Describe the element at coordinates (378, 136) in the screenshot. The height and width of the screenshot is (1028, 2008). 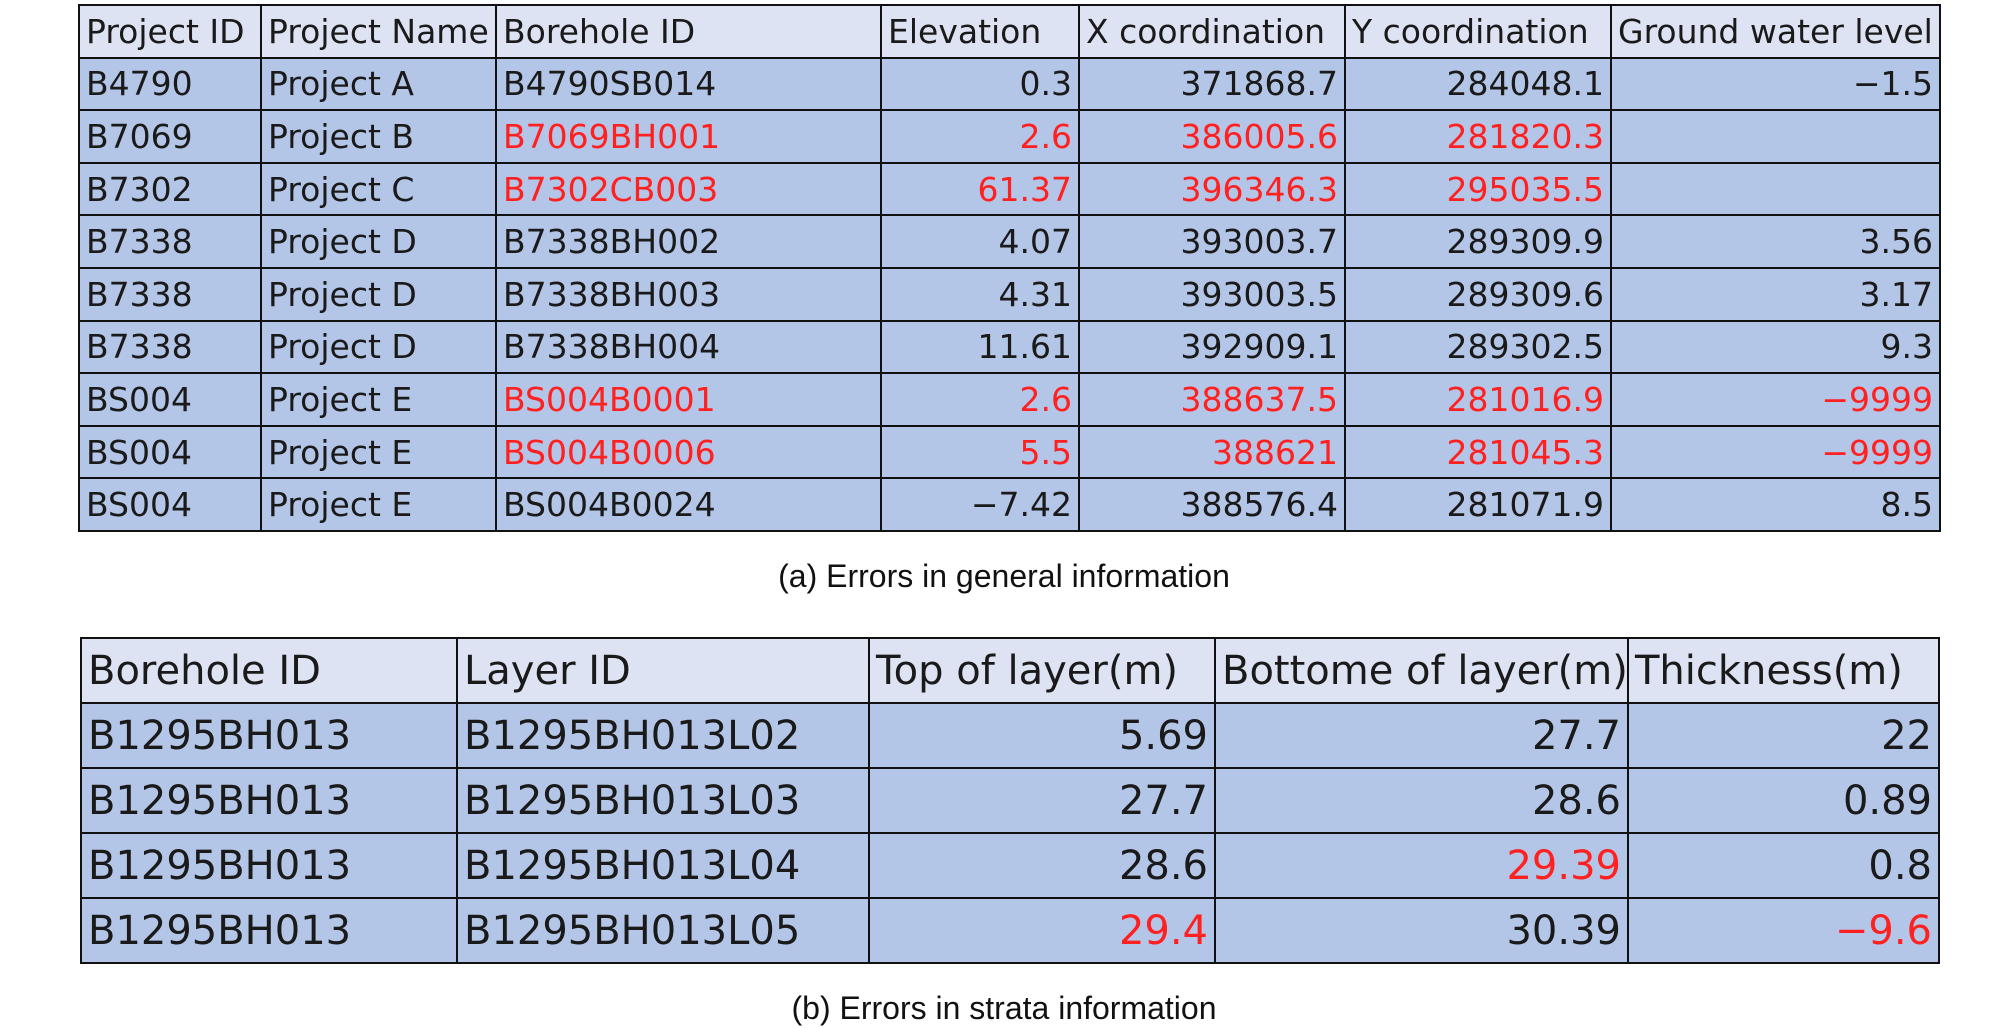
I see `table-cell: Project B` at that location.